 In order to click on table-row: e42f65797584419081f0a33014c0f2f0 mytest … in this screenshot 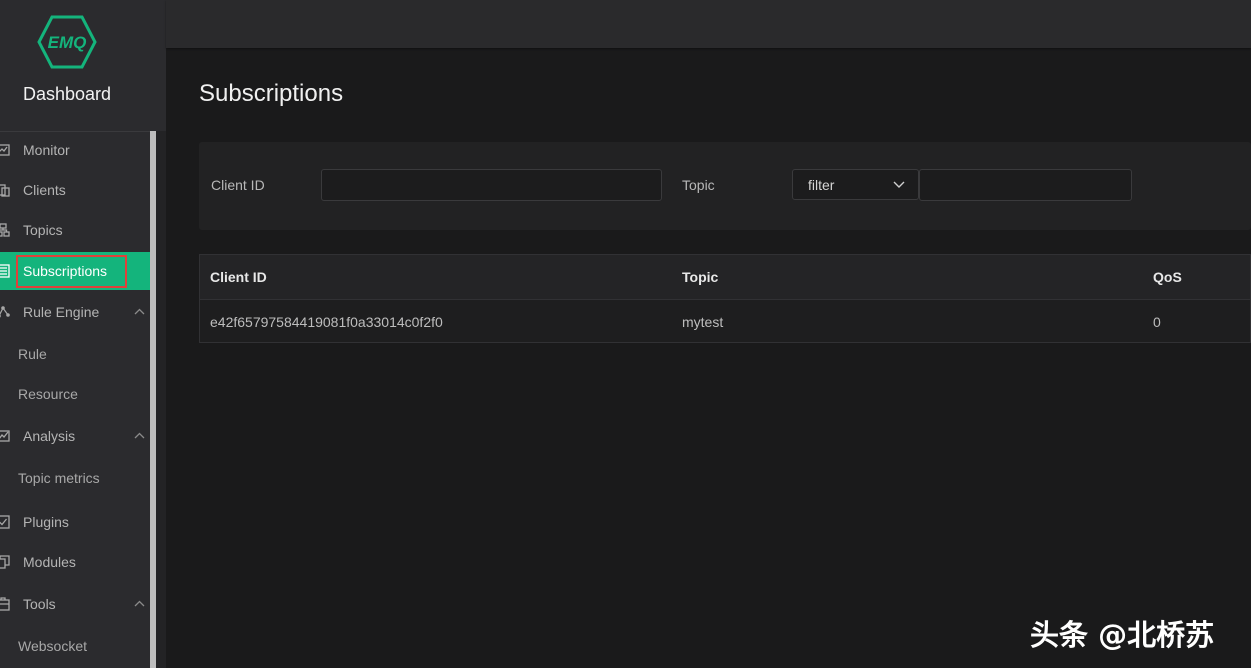, I will do `click(725, 321)`.